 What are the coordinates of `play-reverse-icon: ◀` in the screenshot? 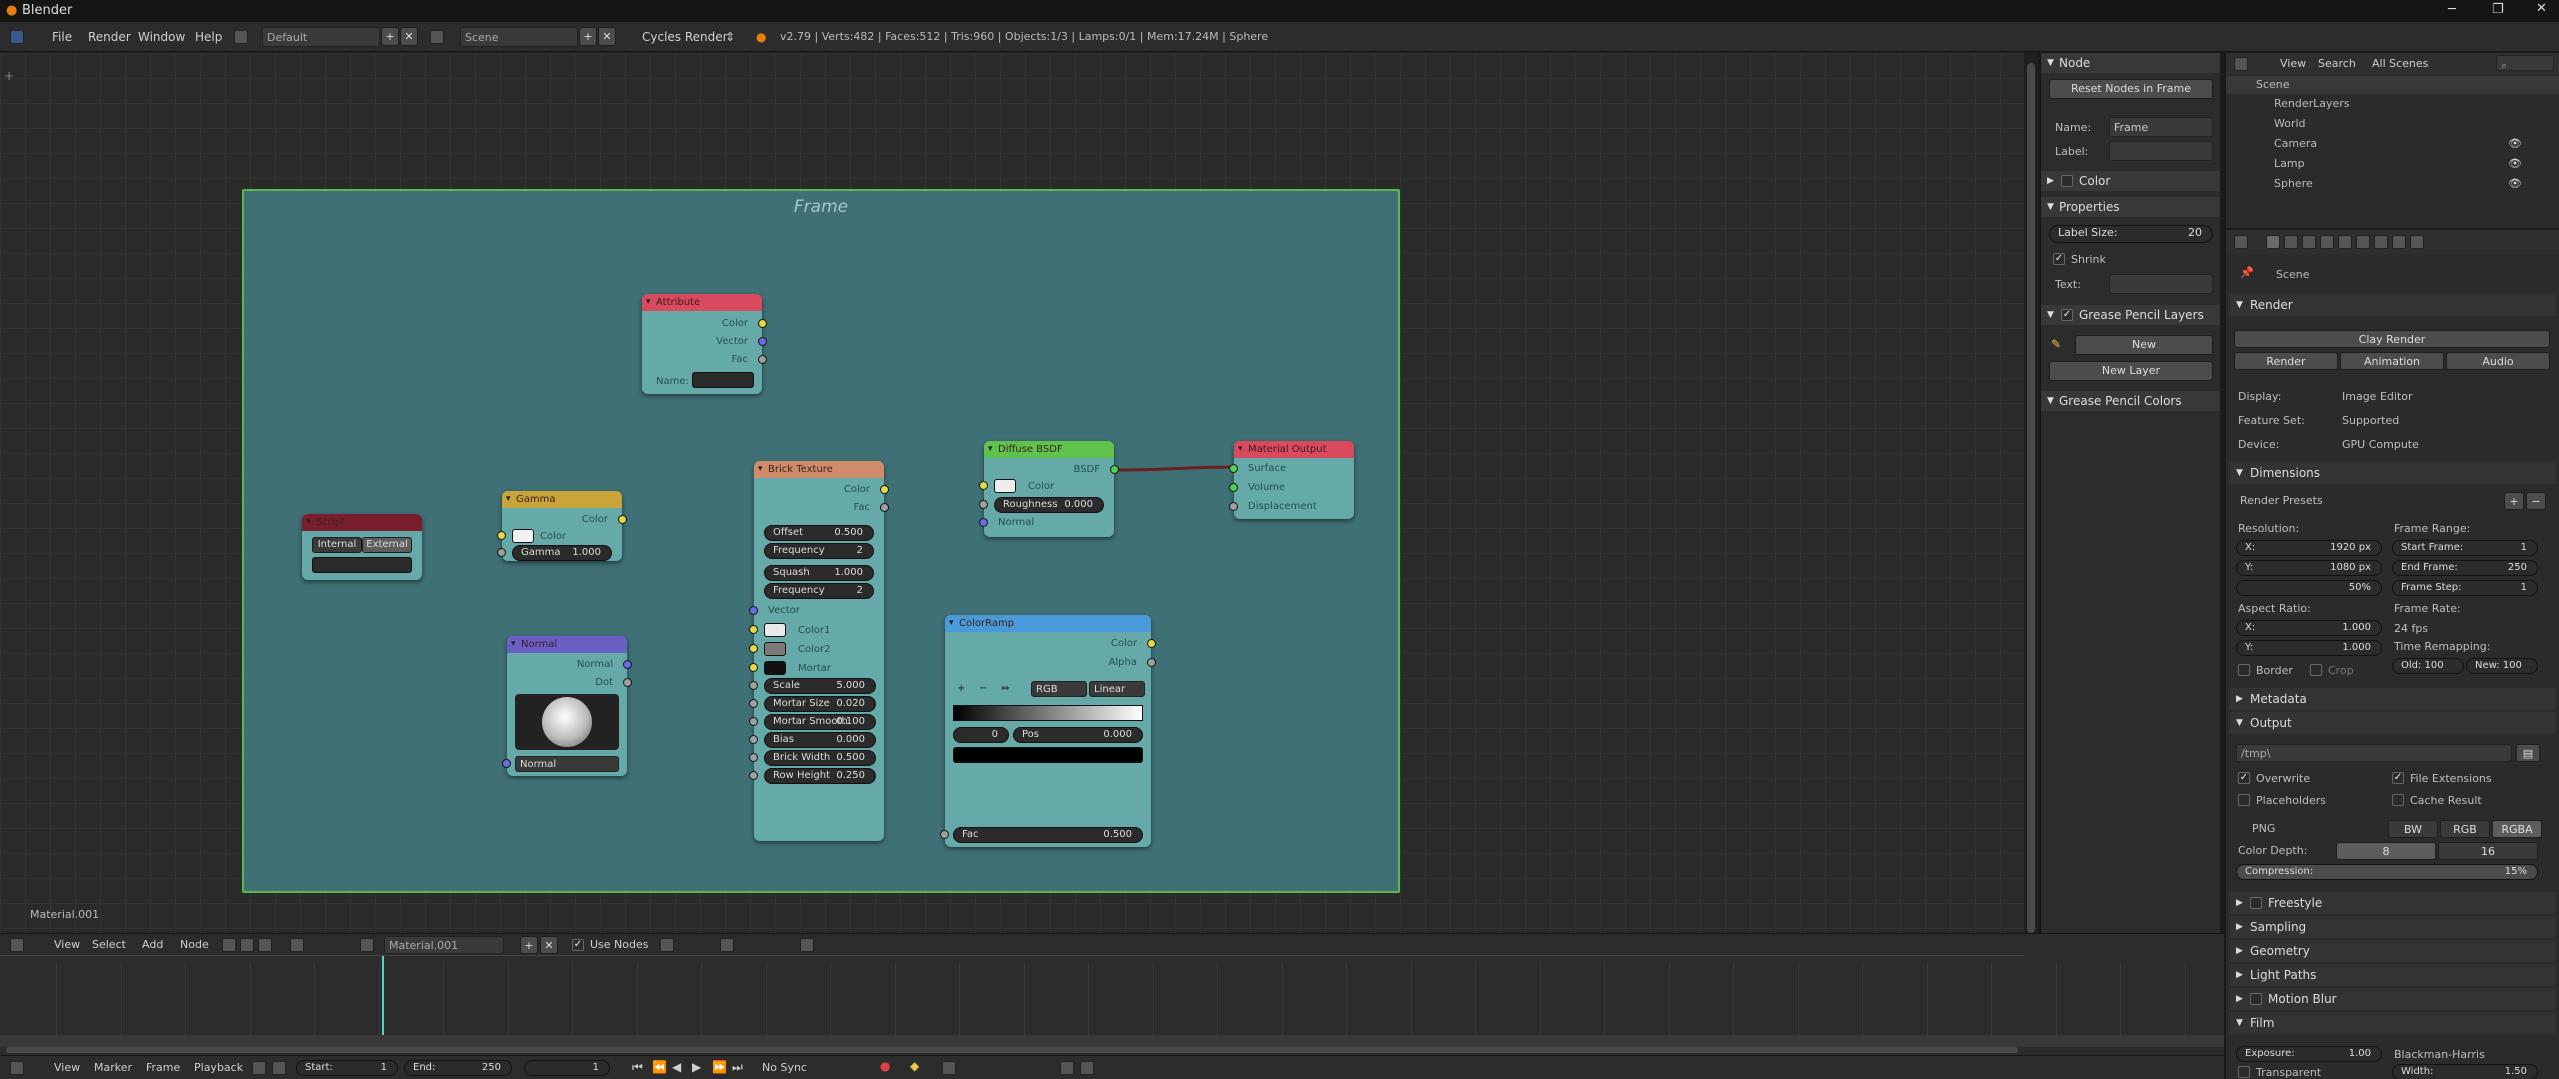 It's located at (676, 1067).